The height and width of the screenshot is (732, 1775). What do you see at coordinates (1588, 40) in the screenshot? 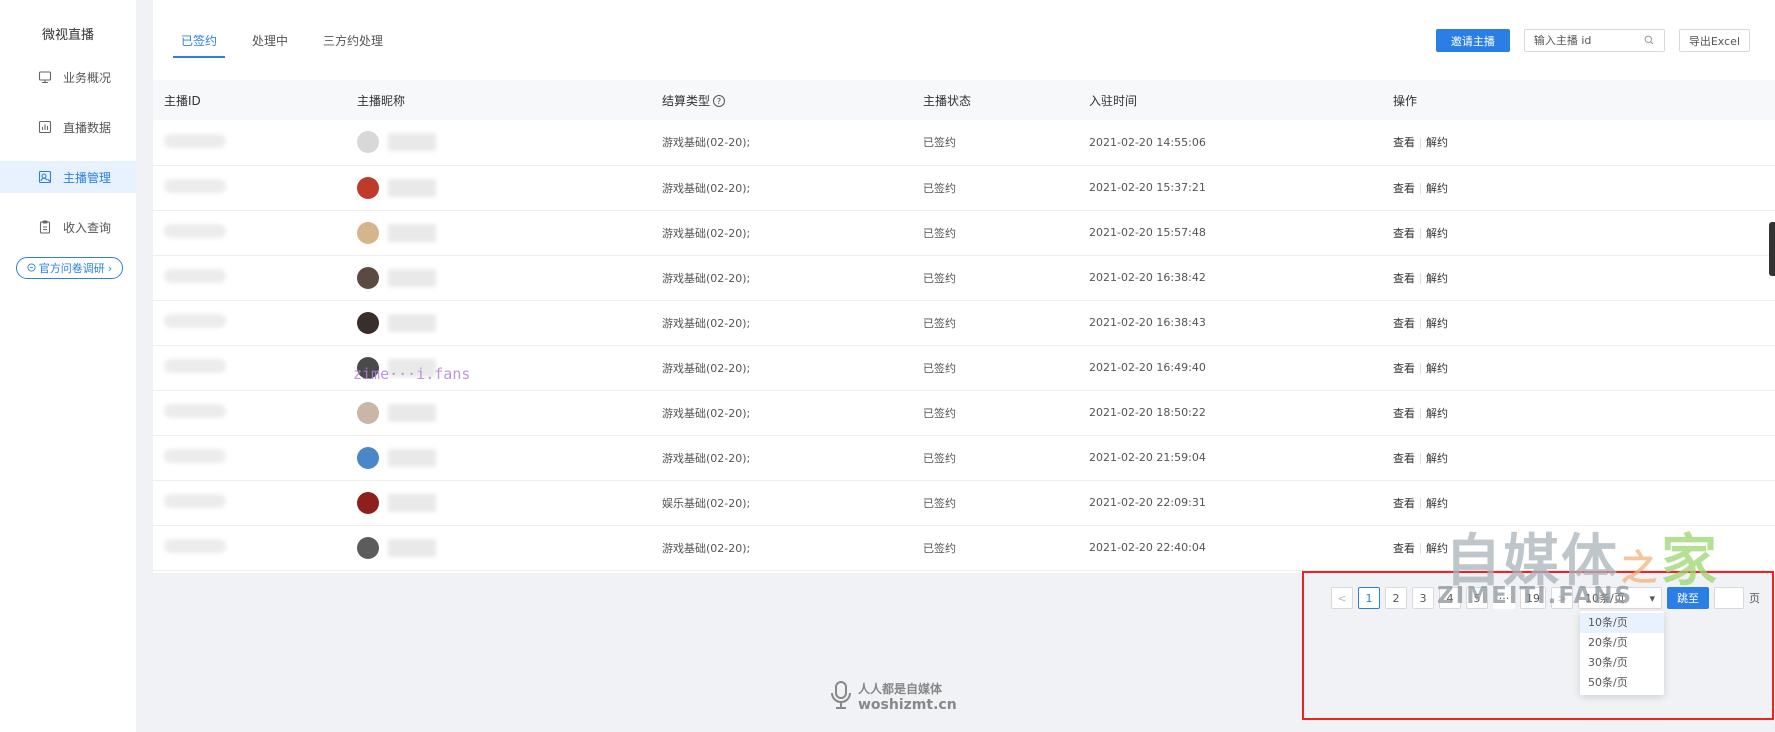
I see `anchor-id-search-input` at bounding box center [1588, 40].